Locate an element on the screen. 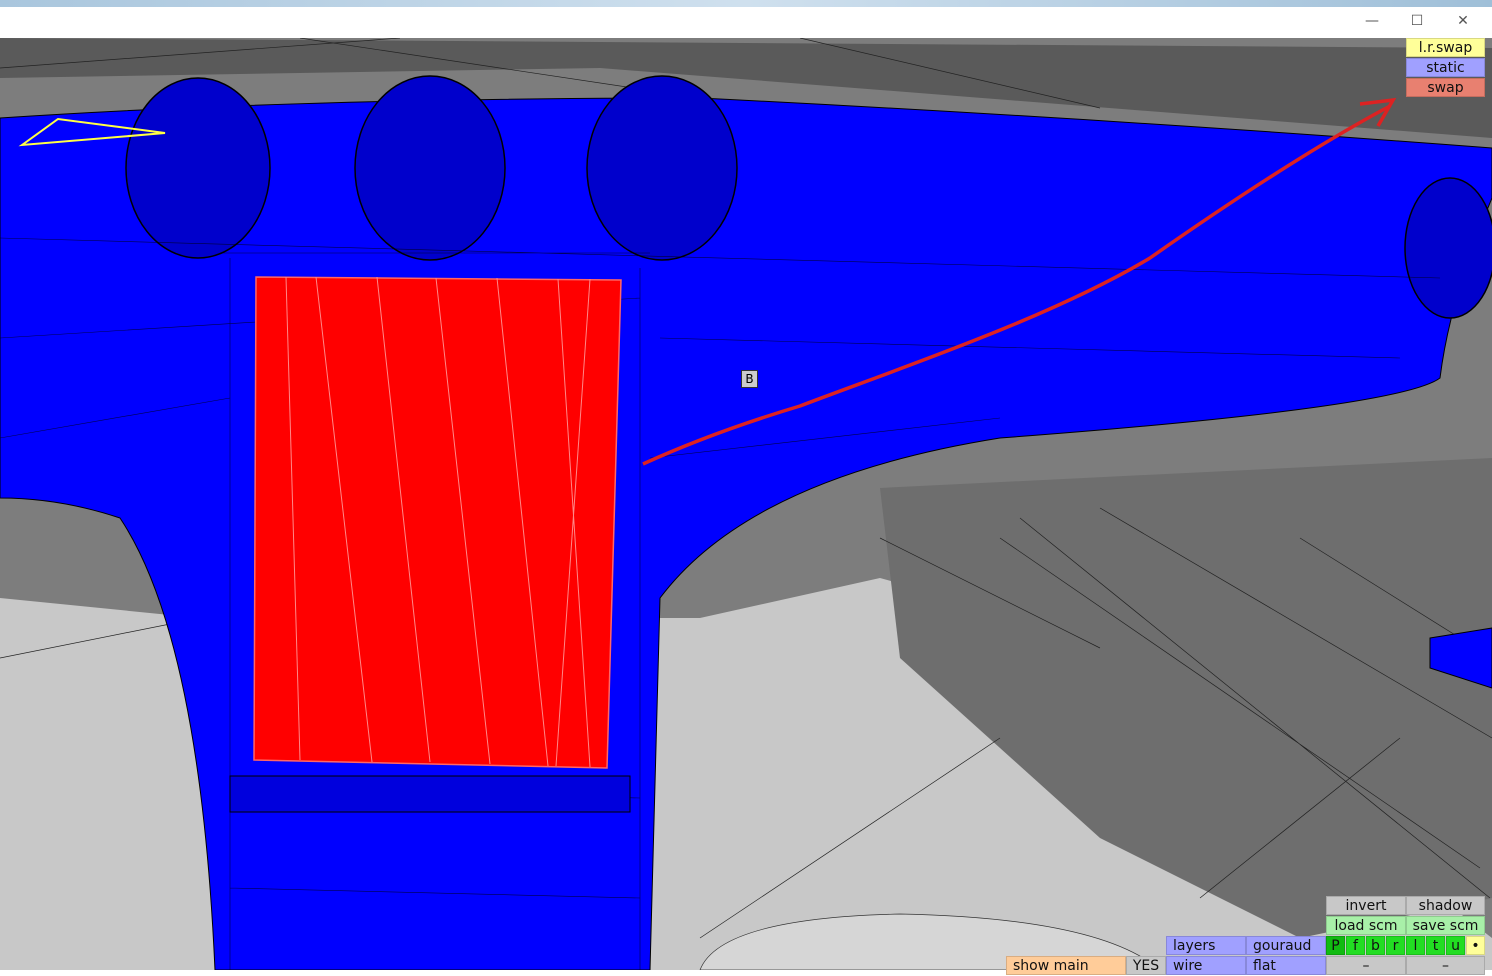 This screenshot has width=1492, height=976. close-icon: ✕ is located at coordinates (1463, 21).